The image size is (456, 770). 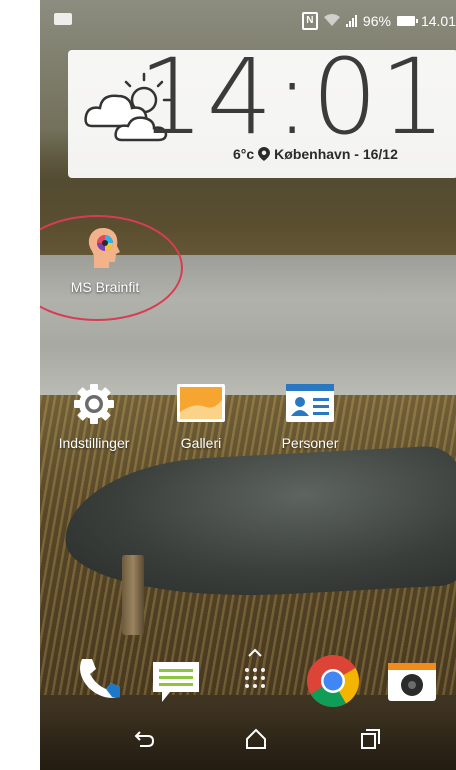 I want to click on dock-app-drawer, so click(x=255, y=672).